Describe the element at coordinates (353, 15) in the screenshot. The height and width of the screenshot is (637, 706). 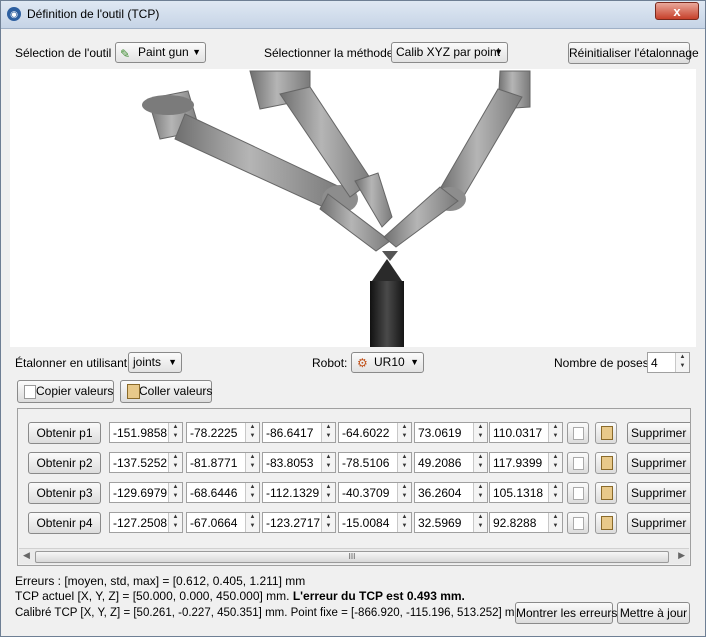
I see `title-bar: ◉ Définition de l'outil (TCP) x` at that location.